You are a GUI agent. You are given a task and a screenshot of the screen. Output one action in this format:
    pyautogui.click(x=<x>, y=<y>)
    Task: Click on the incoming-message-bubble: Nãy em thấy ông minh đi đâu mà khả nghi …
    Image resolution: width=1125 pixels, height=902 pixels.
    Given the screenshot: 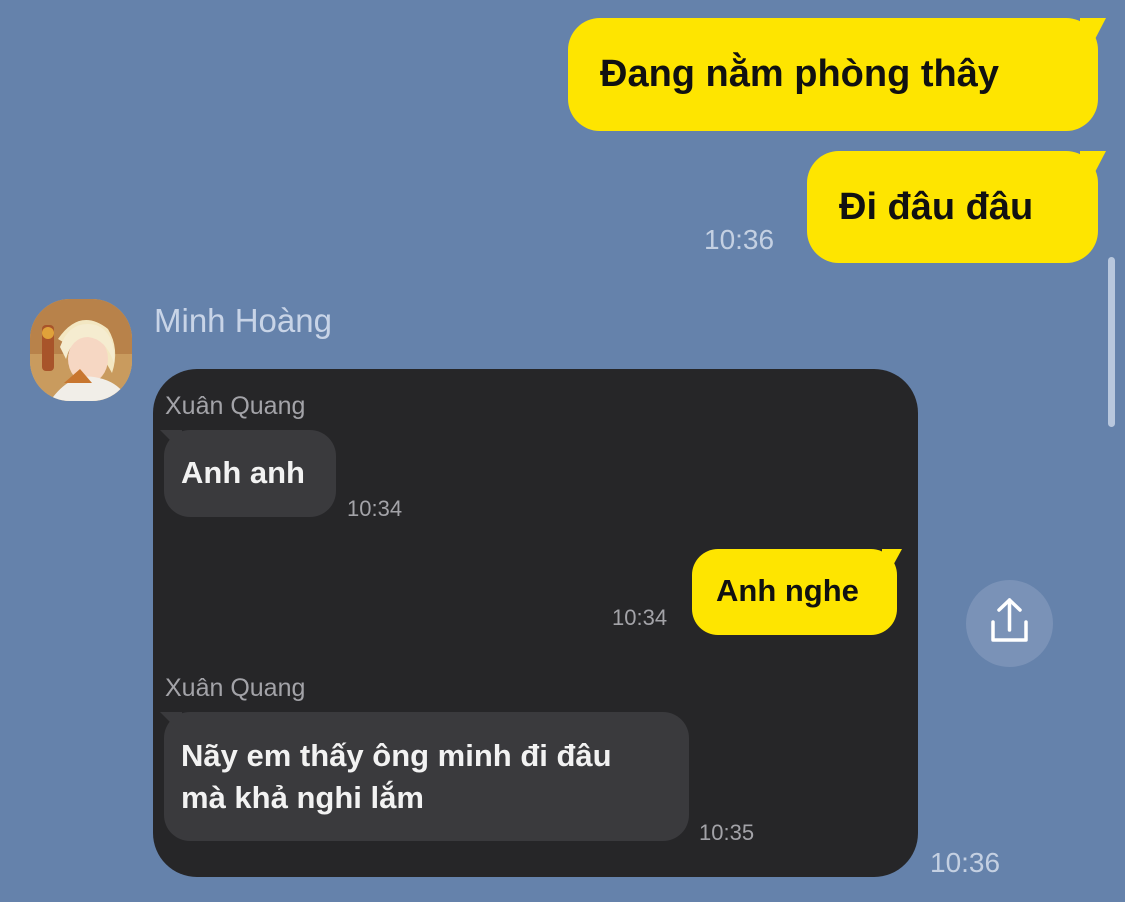 What is the action you would take?
    pyautogui.click(x=424, y=776)
    